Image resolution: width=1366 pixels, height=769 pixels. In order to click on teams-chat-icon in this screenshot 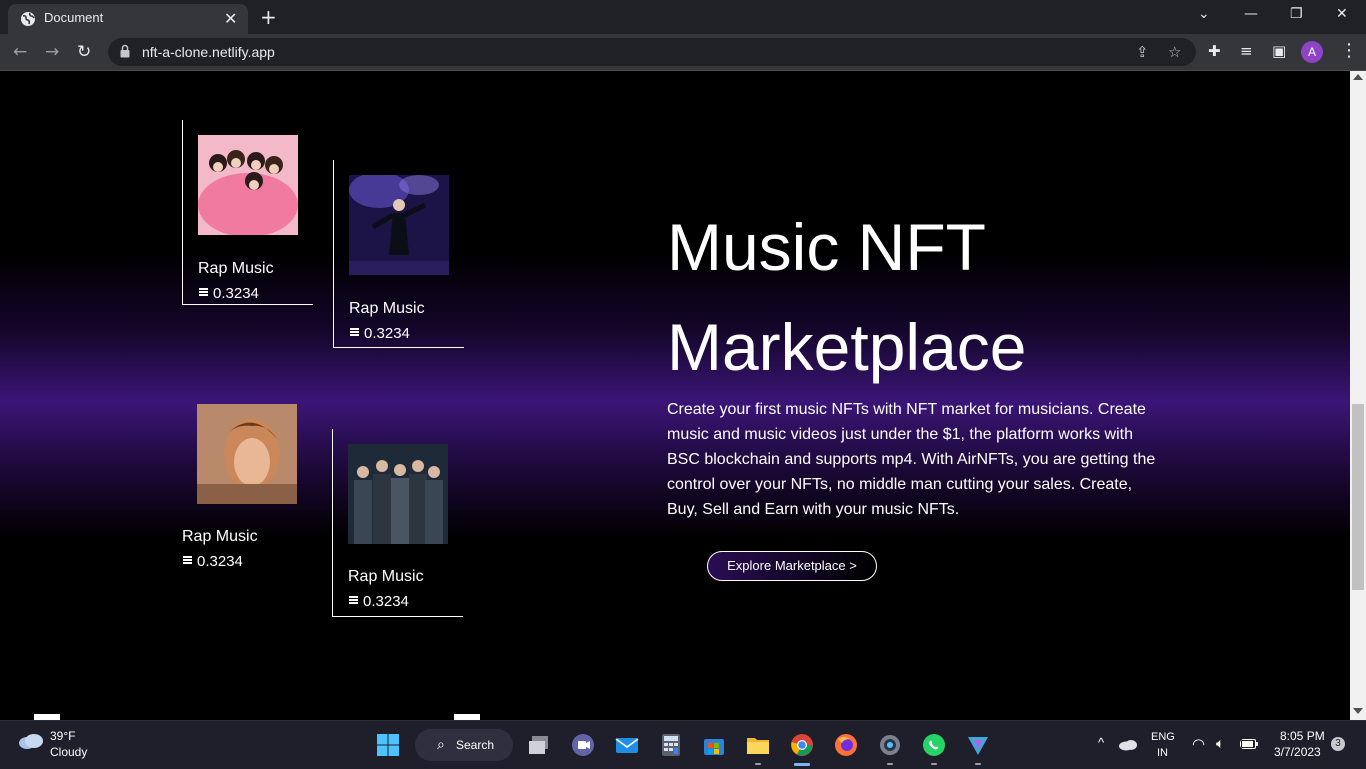, I will do `click(583, 745)`.